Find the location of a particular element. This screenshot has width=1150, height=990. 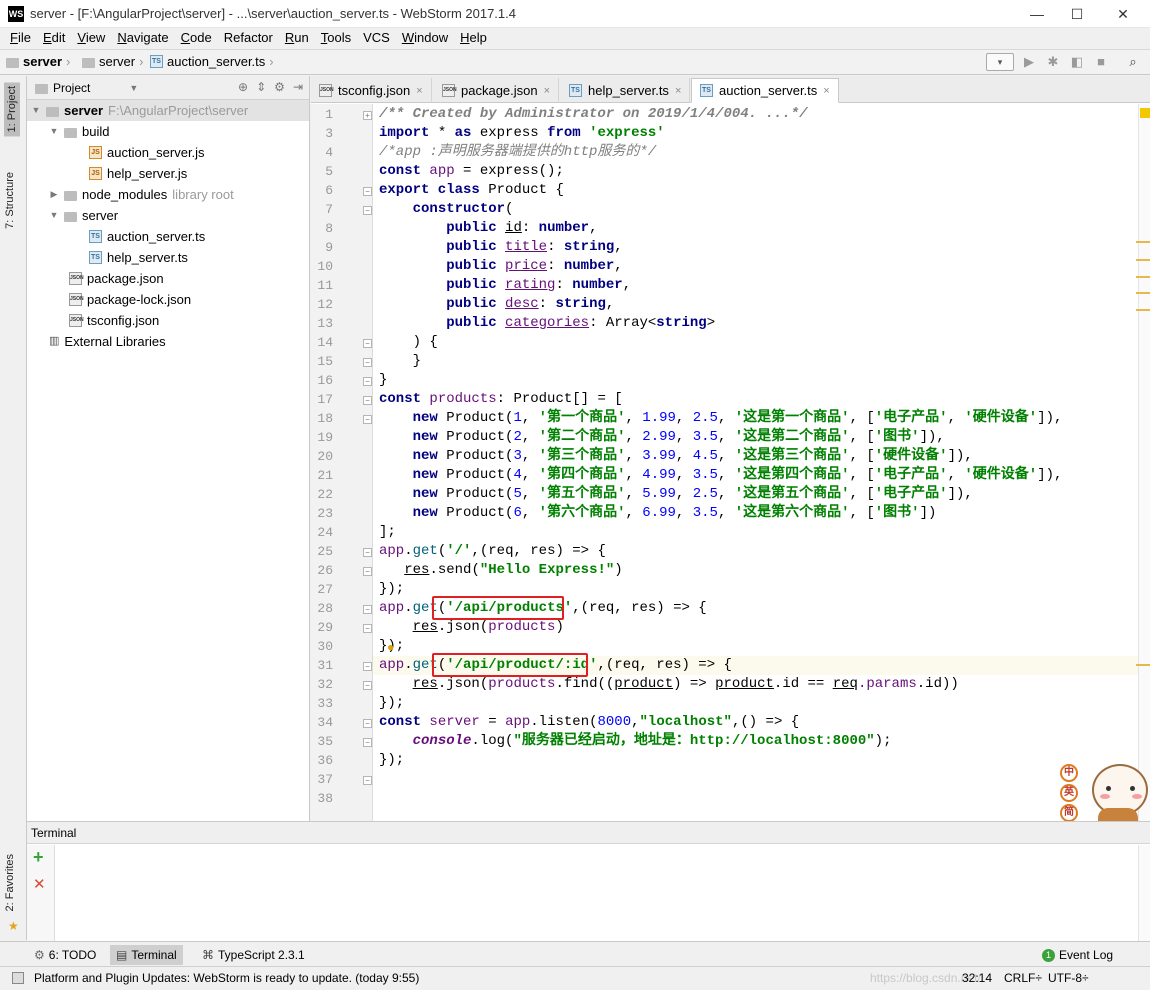

todo-tool-tab: ⚙ 6: TODO is located at coordinates (65, 955).